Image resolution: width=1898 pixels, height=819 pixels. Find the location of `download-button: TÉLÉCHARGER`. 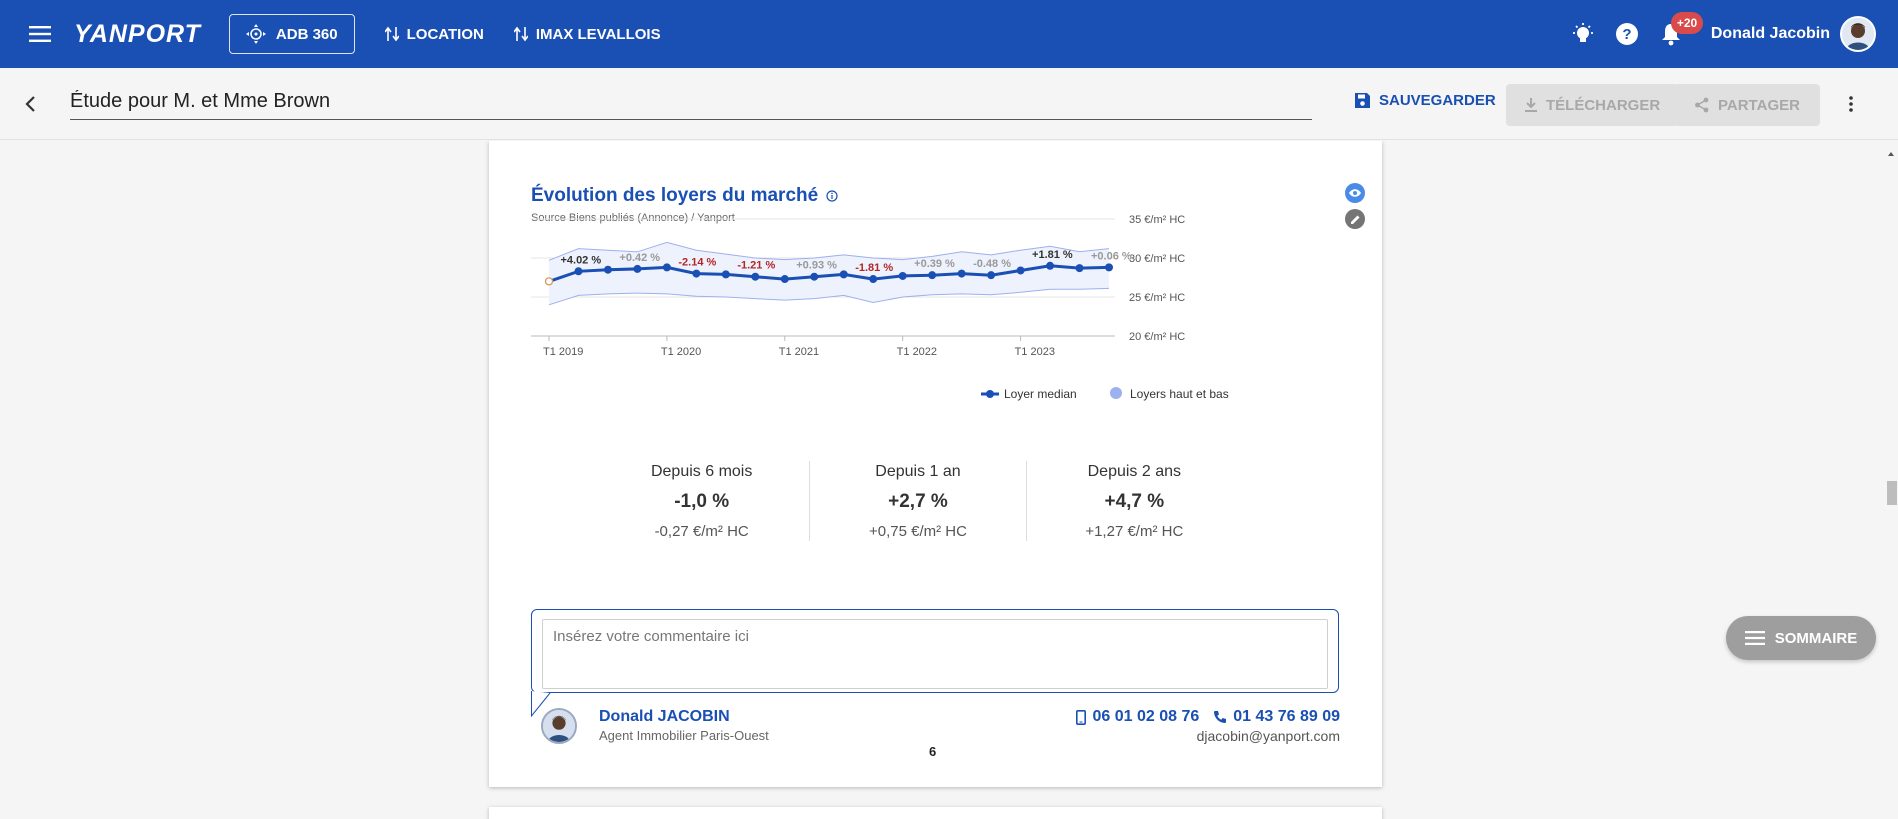

download-button: TÉLÉCHARGER is located at coordinates (1592, 105).